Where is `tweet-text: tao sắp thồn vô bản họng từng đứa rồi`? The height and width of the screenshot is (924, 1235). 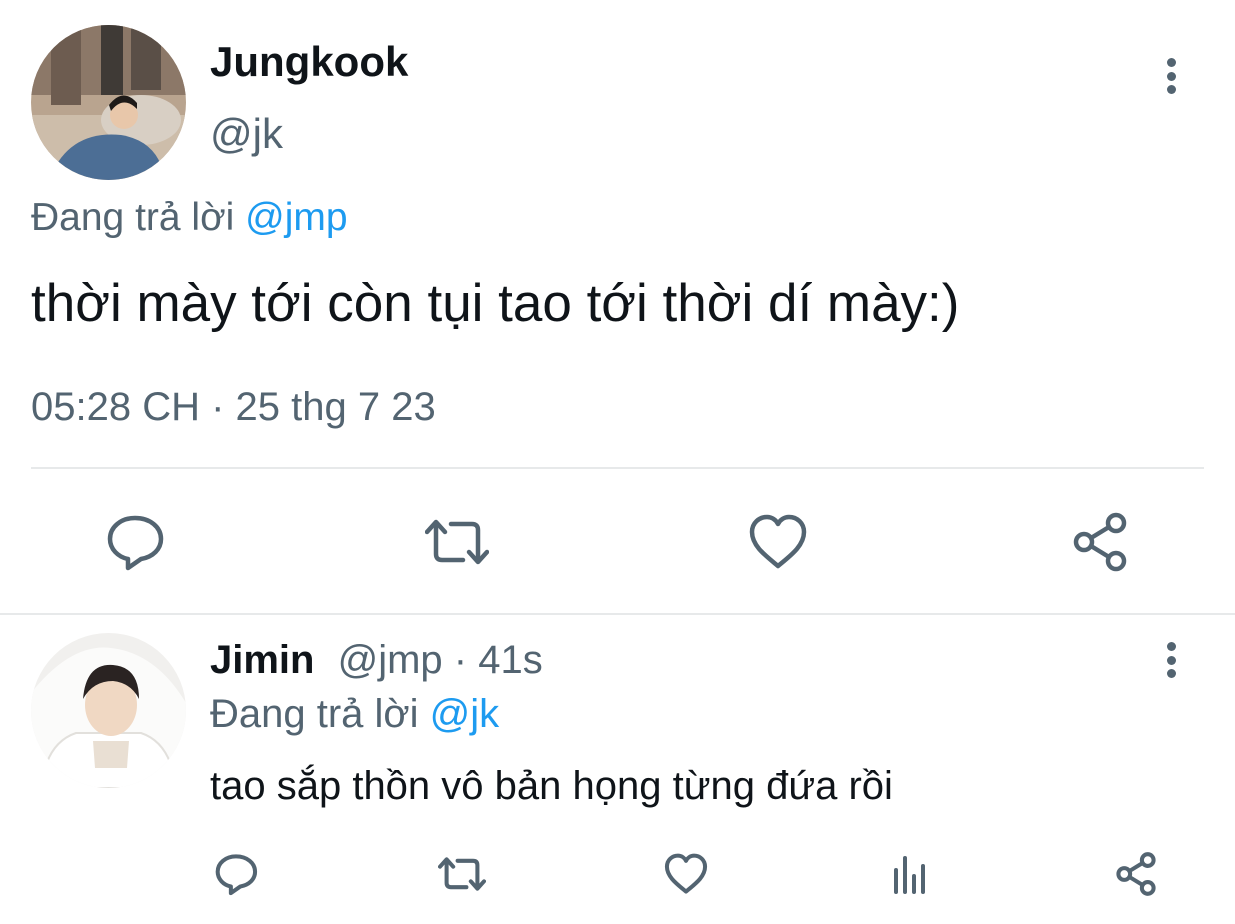
tweet-text: tao sắp thồn vô bản họng từng đứa rồi is located at coordinates (551, 786).